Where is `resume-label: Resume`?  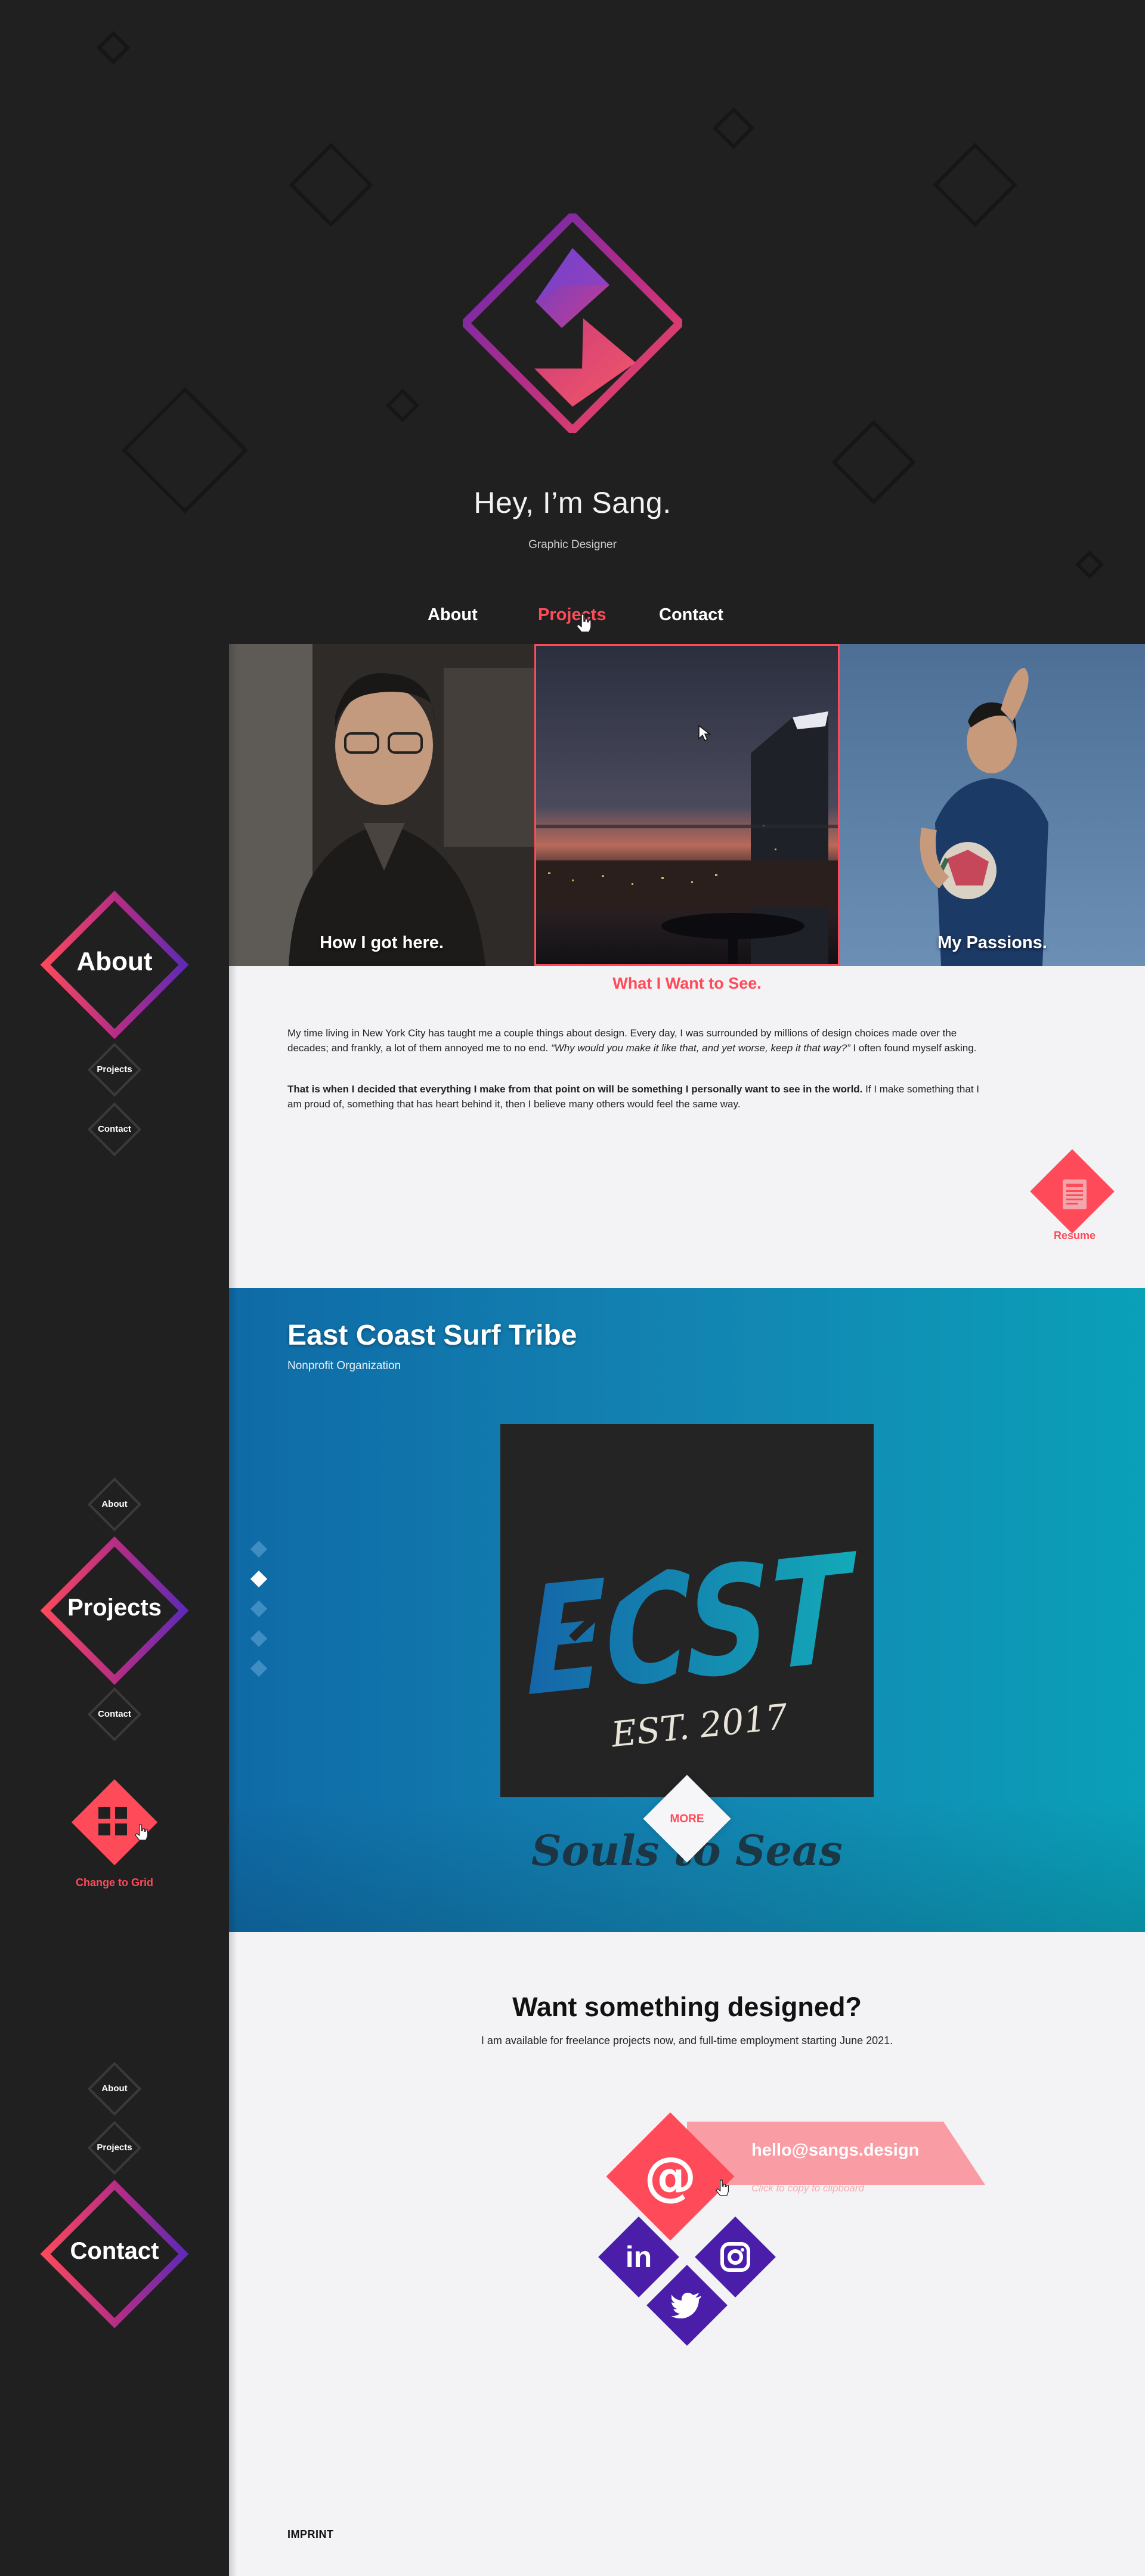
resume-label: Resume is located at coordinates (1074, 1236).